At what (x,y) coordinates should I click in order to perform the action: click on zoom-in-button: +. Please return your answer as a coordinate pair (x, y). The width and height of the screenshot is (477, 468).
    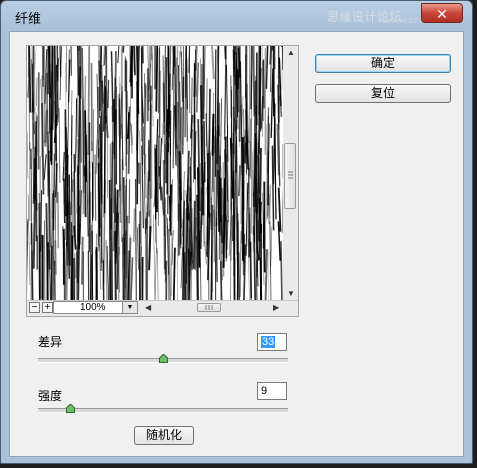
    Looking at the image, I should click on (47, 307).